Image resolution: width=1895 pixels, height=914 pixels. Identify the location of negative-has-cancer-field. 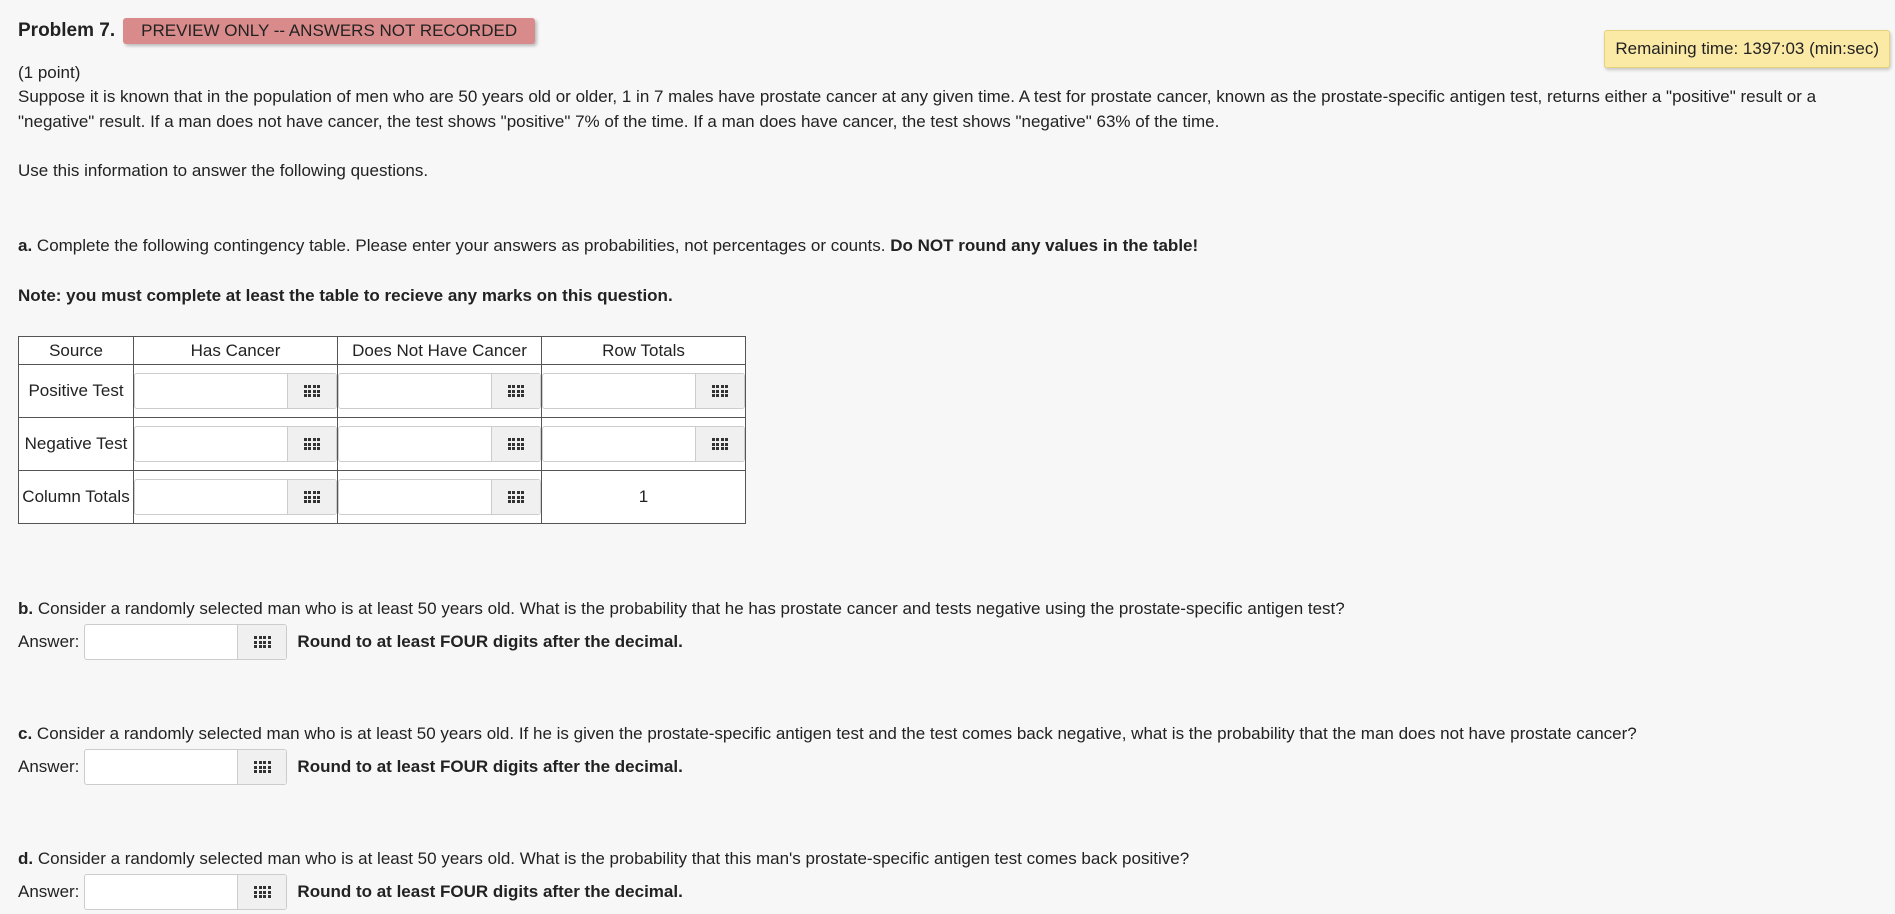
(235, 444).